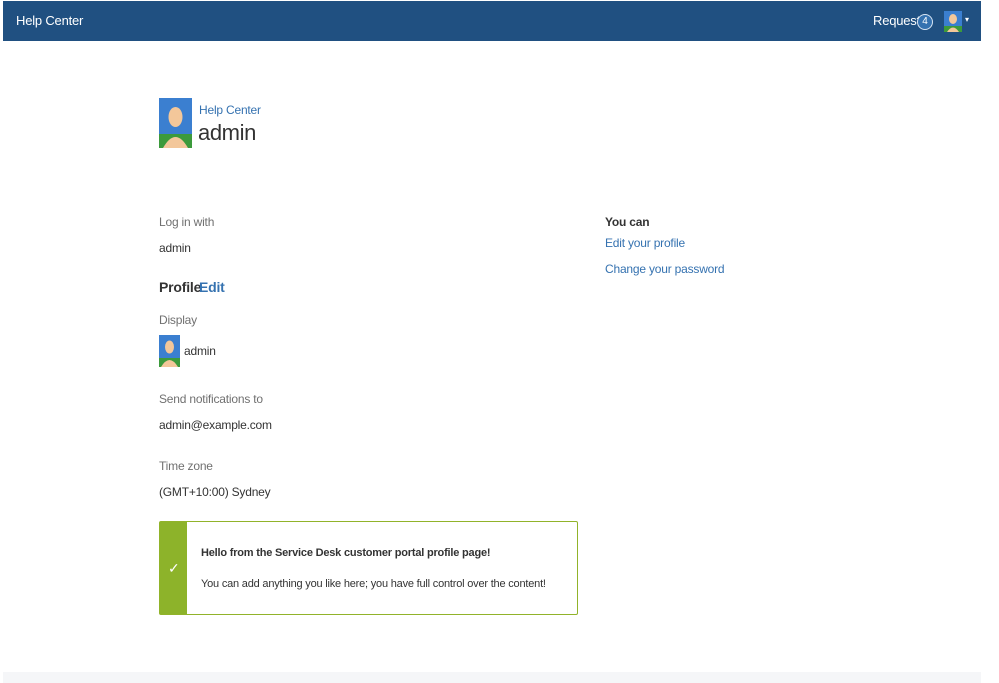 This screenshot has height=683, width=999. Describe the element at coordinates (187, 222) in the screenshot. I see `login-label: Log in with` at that location.